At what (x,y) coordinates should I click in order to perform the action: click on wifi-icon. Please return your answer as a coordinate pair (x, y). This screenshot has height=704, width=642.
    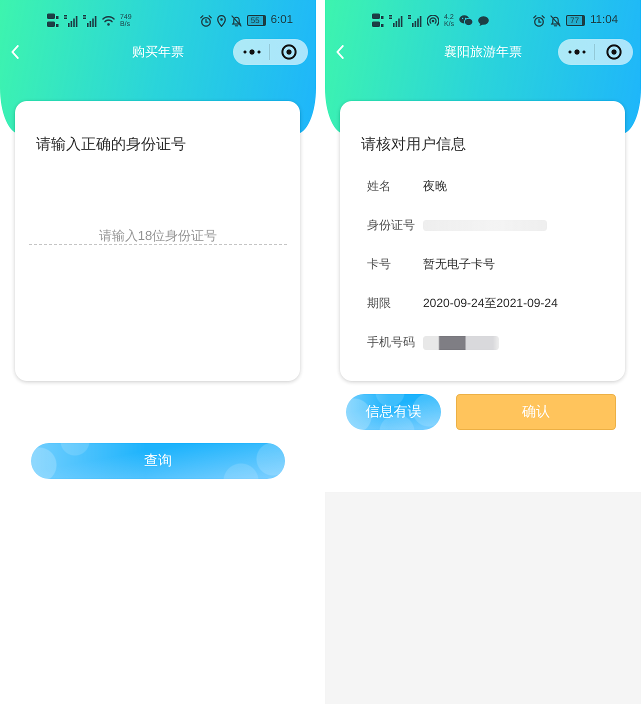
    Looking at the image, I should click on (108, 20).